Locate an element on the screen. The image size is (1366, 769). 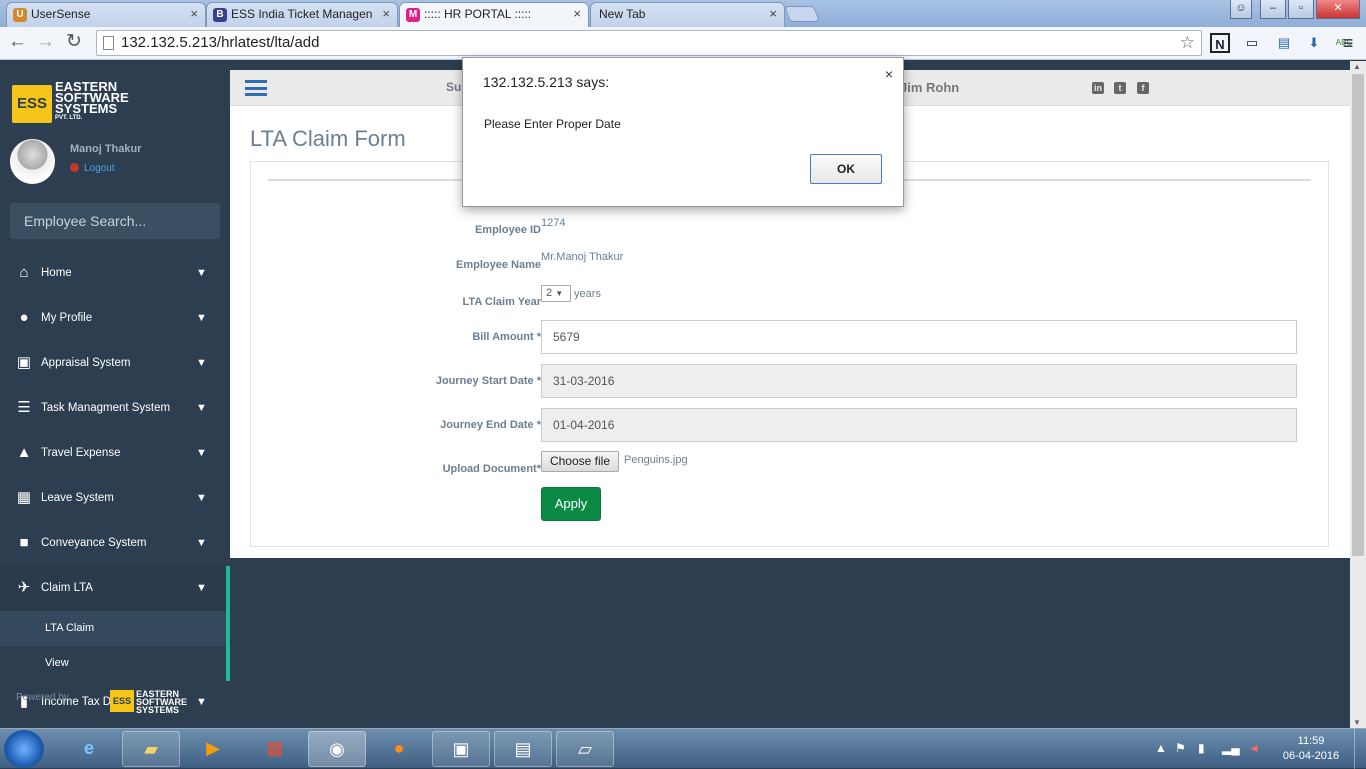
back-icon: ← is located at coordinates (17, 42).